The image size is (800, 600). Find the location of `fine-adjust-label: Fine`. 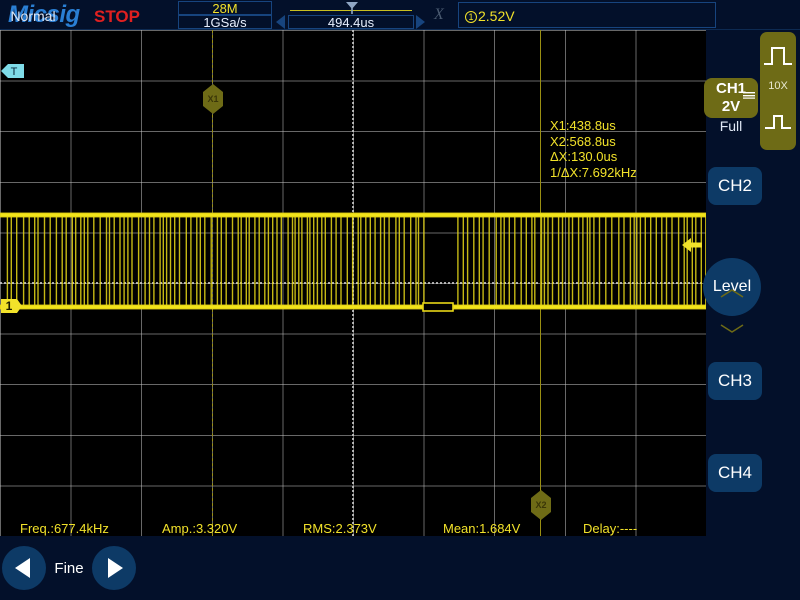

fine-adjust-label: Fine is located at coordinates (69, 568).